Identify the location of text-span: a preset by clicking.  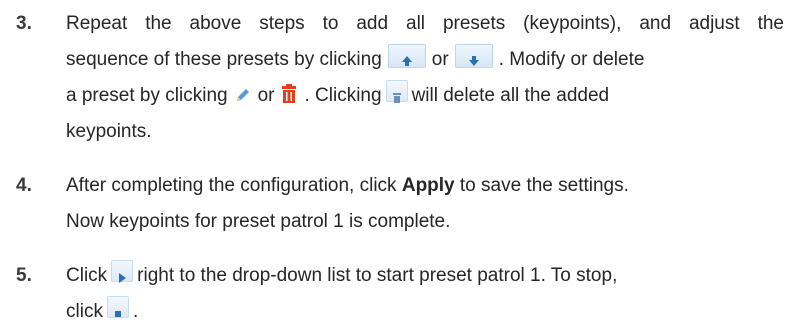
(147, 95).